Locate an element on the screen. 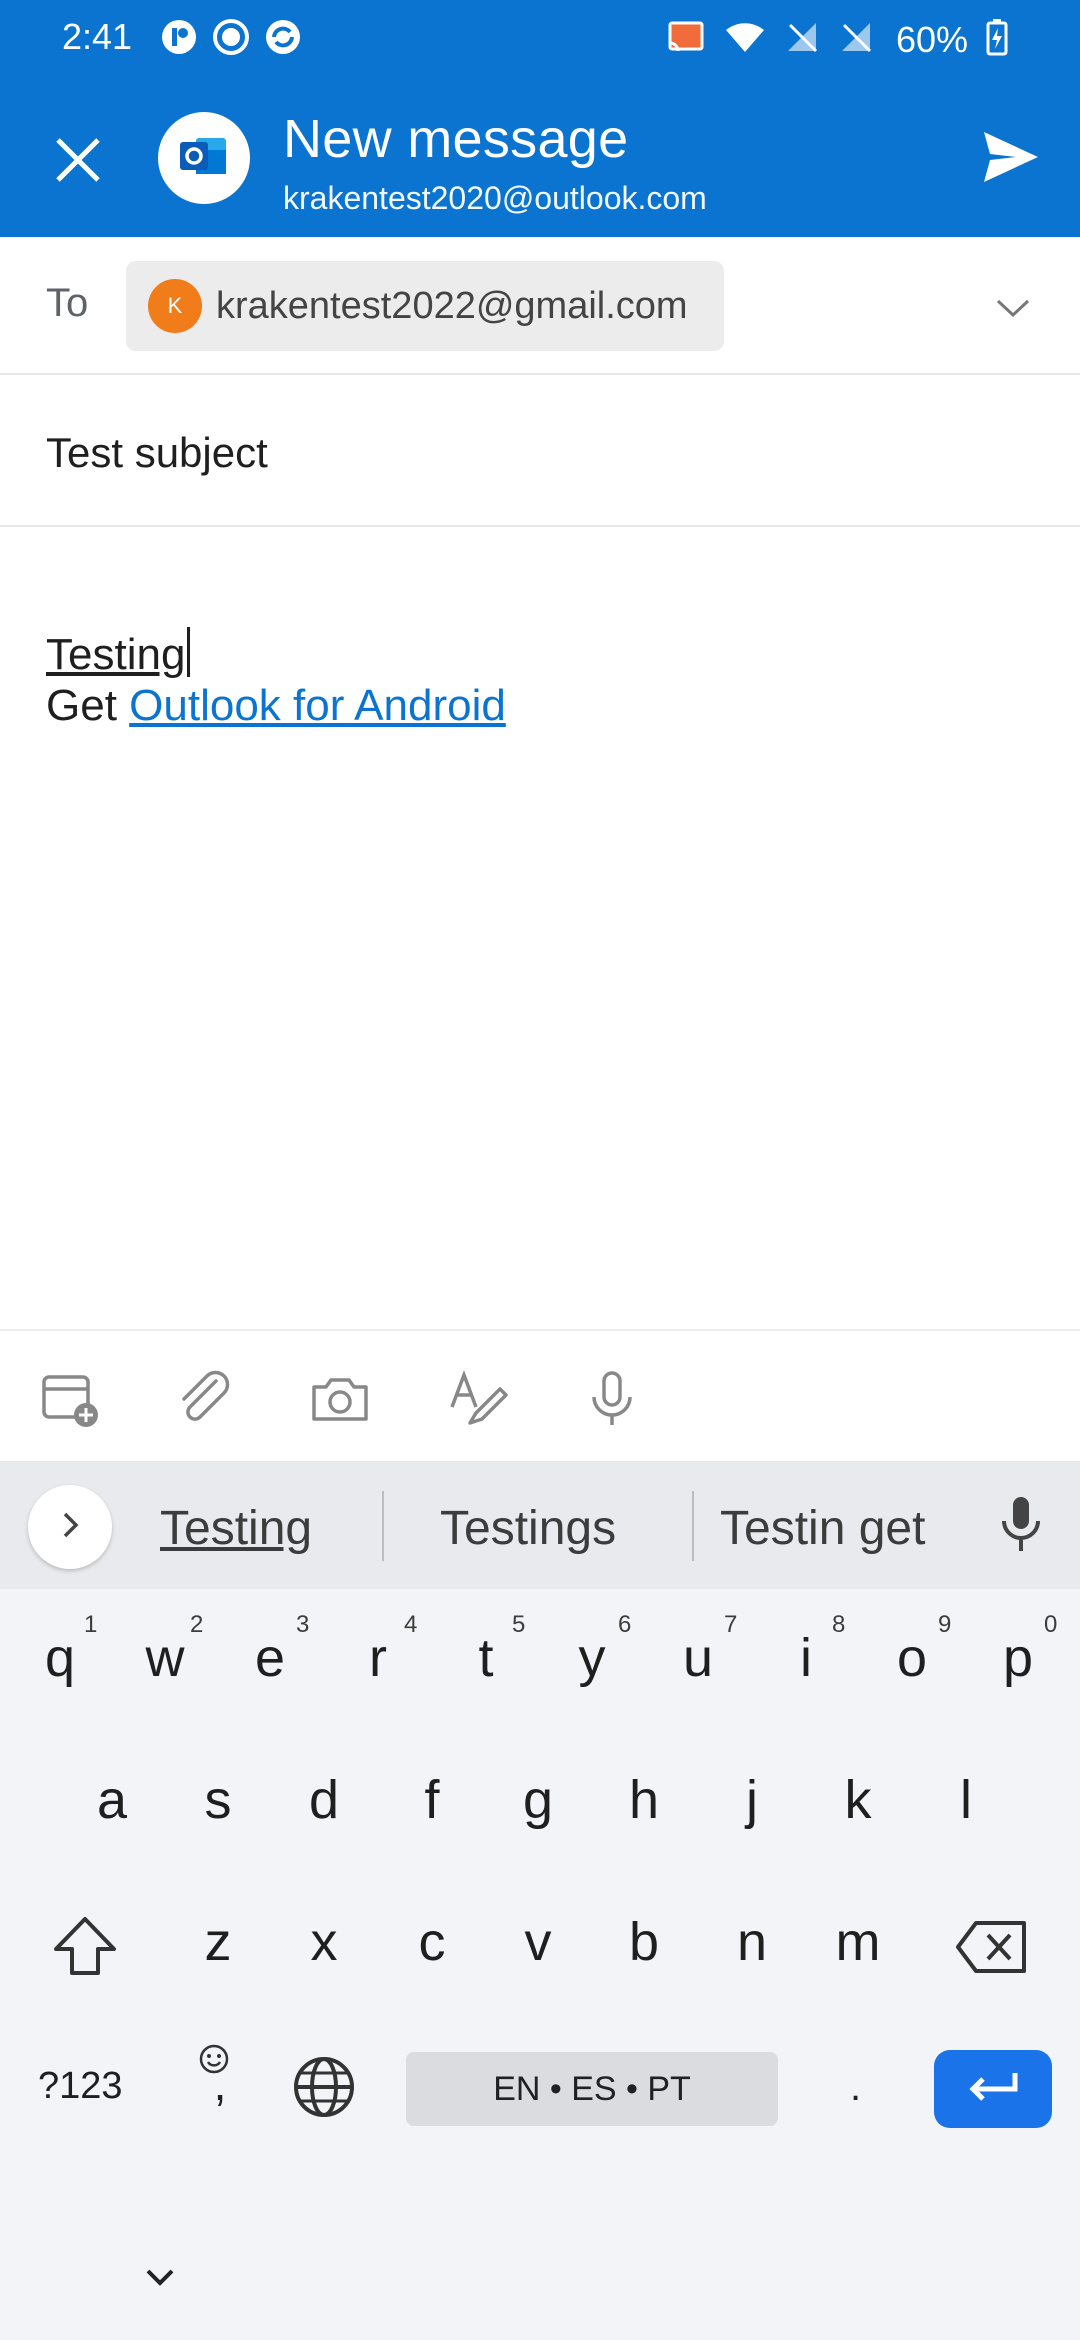  key-hint: 7 is located at coordinates (731, 1624).